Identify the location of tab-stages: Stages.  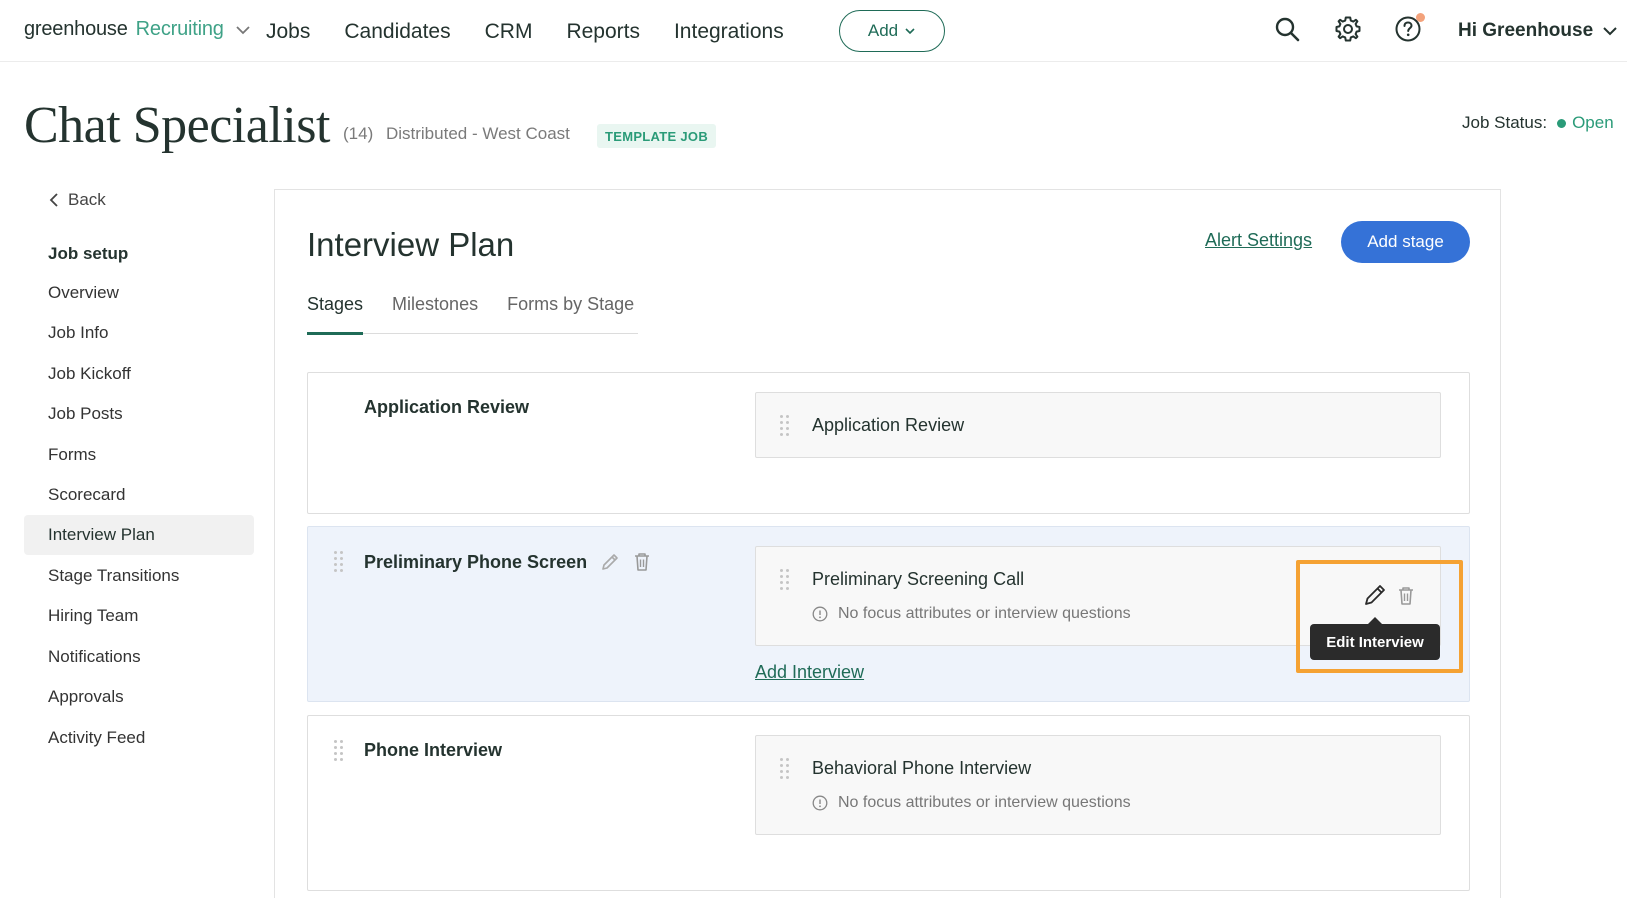
(335, 314).